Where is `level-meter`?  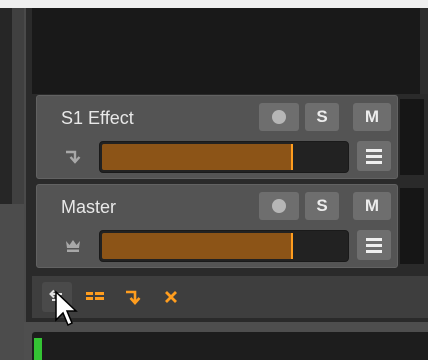
level-meter is located at coordinates (38, 349).